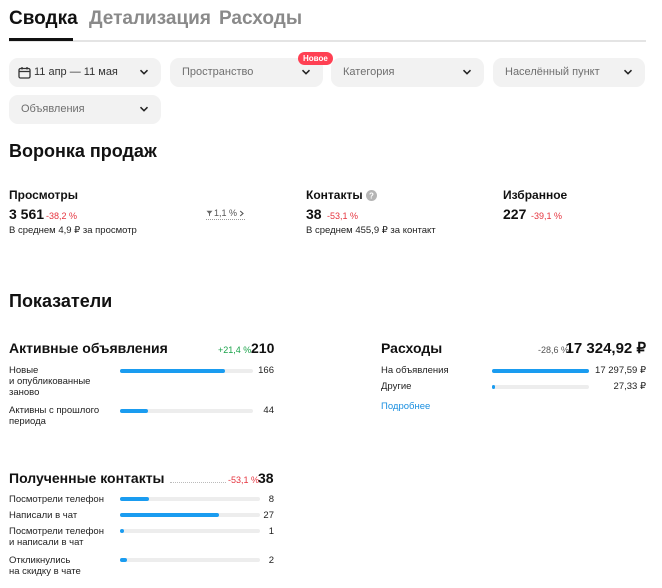 The height and width of the screenshot is (588, 662). What do you see at coordinates (83, 151) in the screenshot?
I see `funnel-title: Воронка продаж` at bounding box center [83, 151].